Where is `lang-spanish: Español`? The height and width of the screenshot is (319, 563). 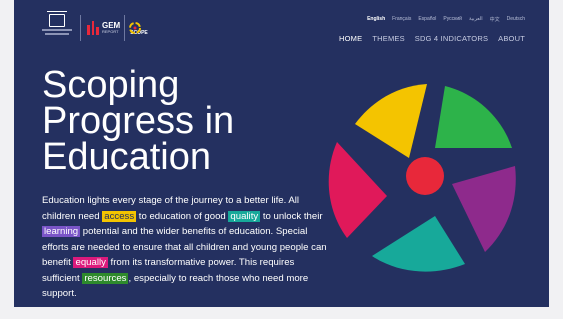 lang-spanish: Español is located at coordinates (427, 19).